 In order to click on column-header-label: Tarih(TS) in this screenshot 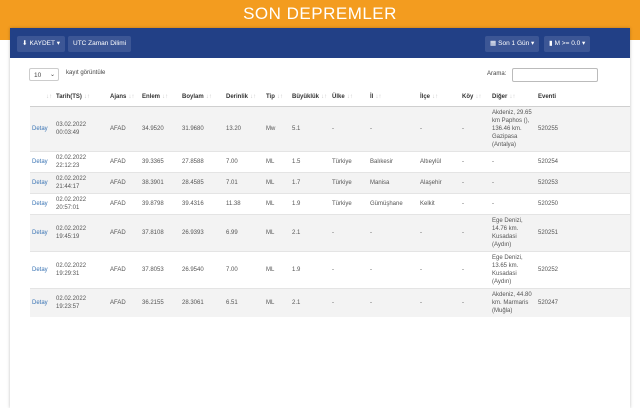, I will do `click(69, 97)`.